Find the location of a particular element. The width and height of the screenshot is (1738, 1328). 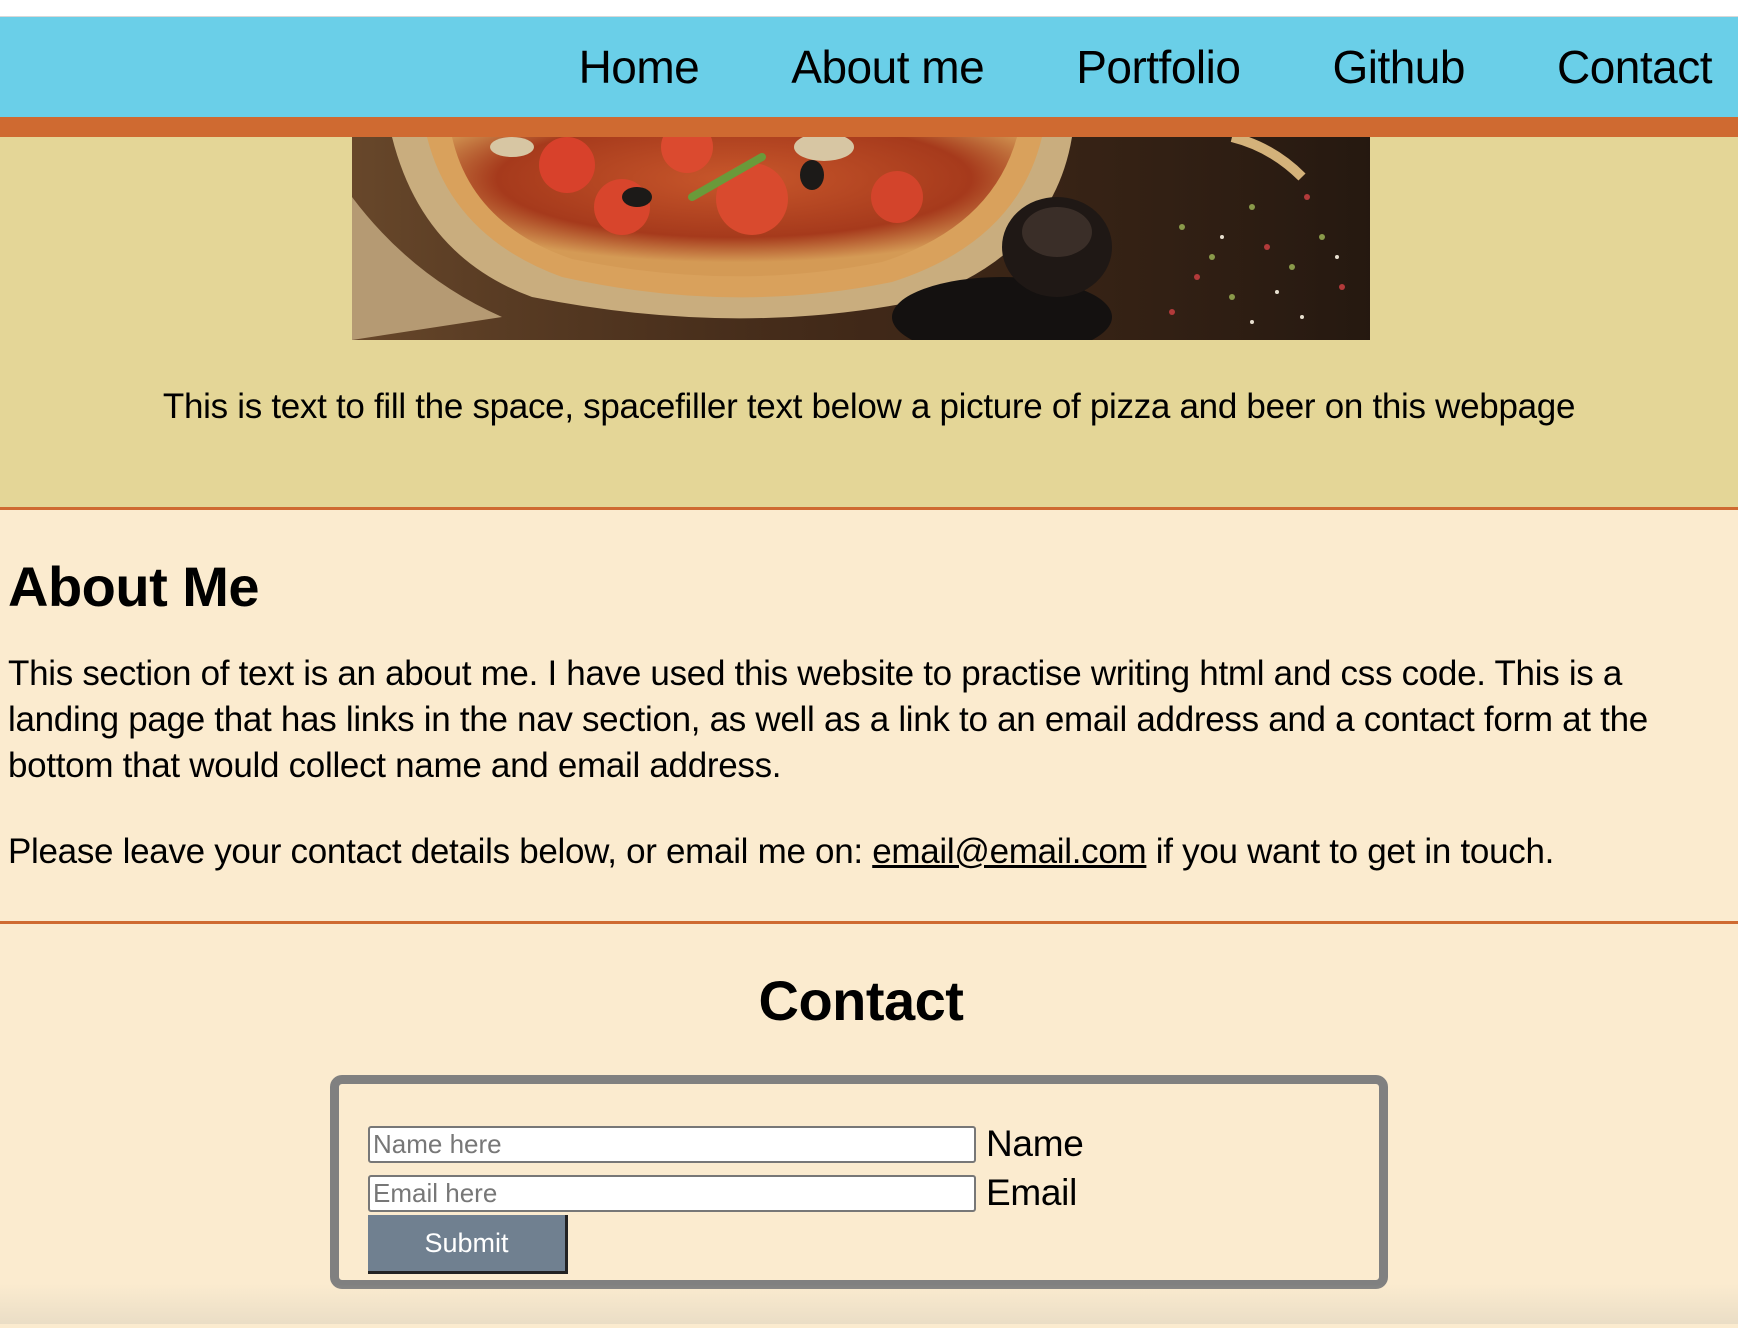

name-label: Name is located at coordinates (1035, 1143).